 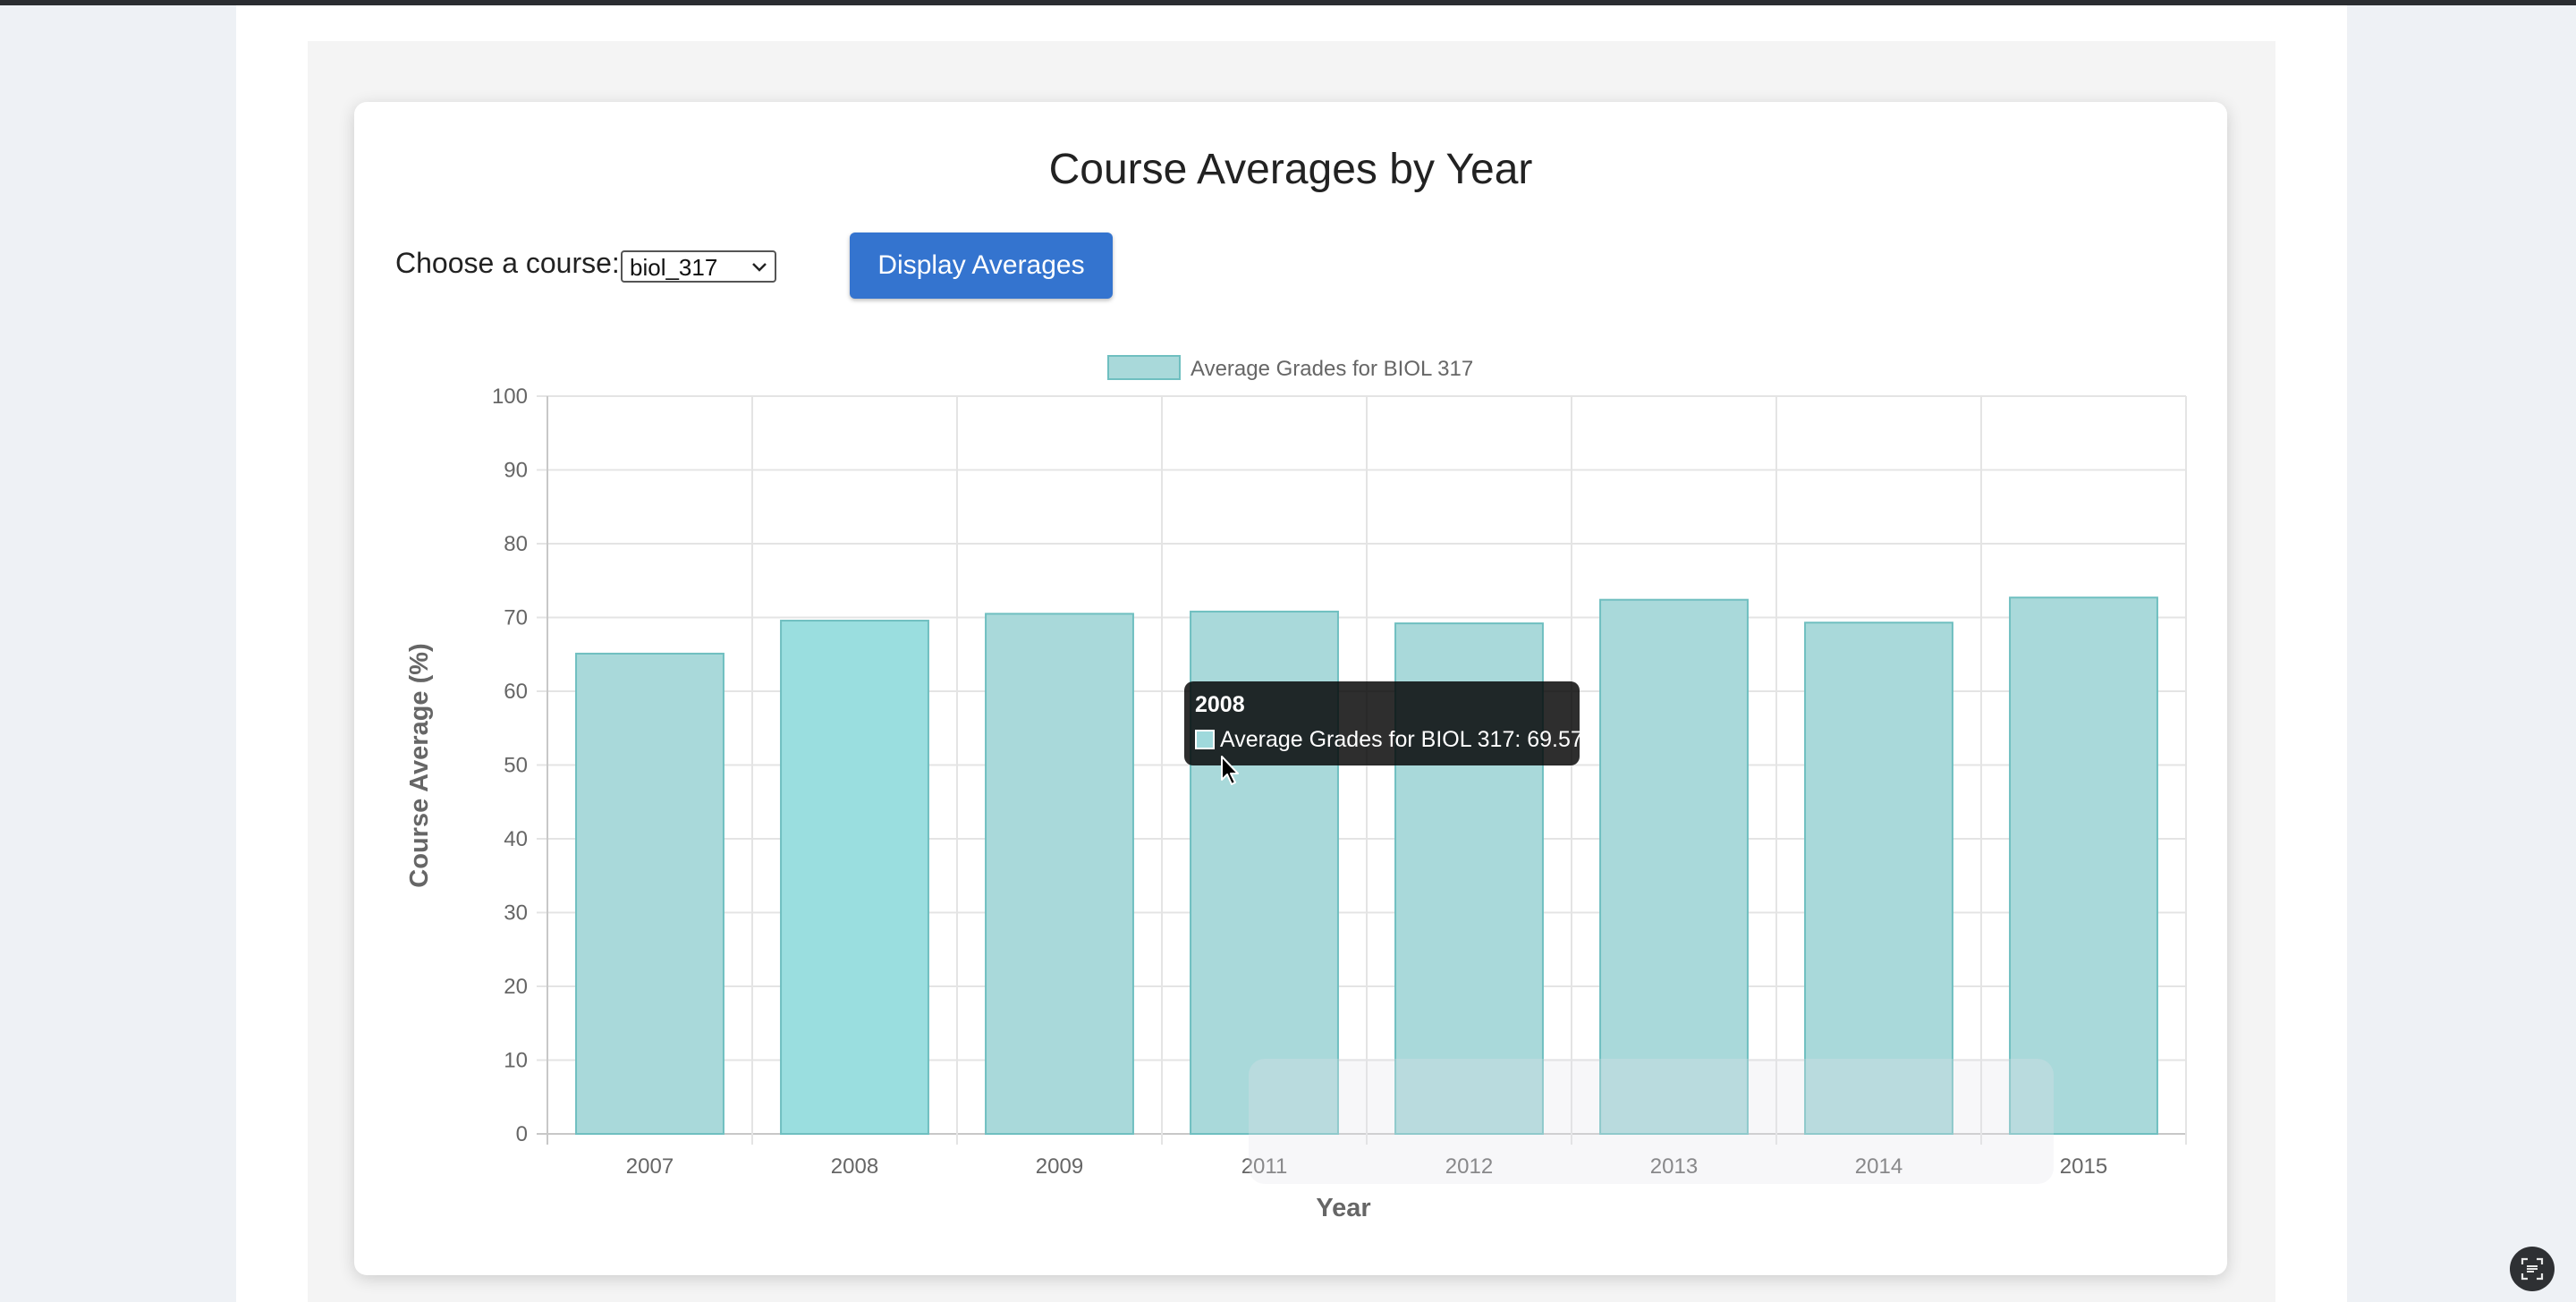 What do you see at coordinates (1230, 770) in the screenshot?
I see `arrow-cursor-icon` at bounding box center [1230, 770].